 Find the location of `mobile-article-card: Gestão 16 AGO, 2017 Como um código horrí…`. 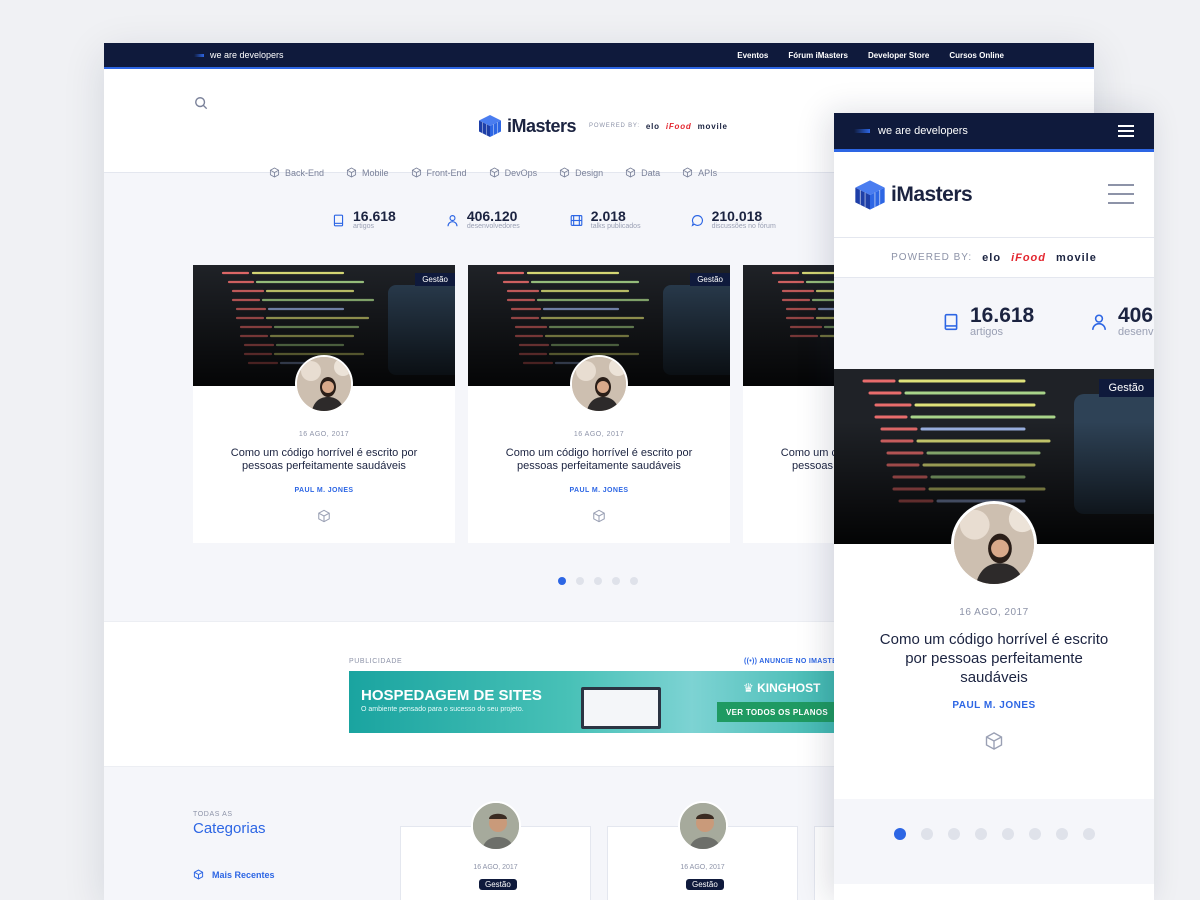

mobile-article-card: Gestão 16 AGO, 2017 Como um código horrí… is located at coordinates (994, 584).